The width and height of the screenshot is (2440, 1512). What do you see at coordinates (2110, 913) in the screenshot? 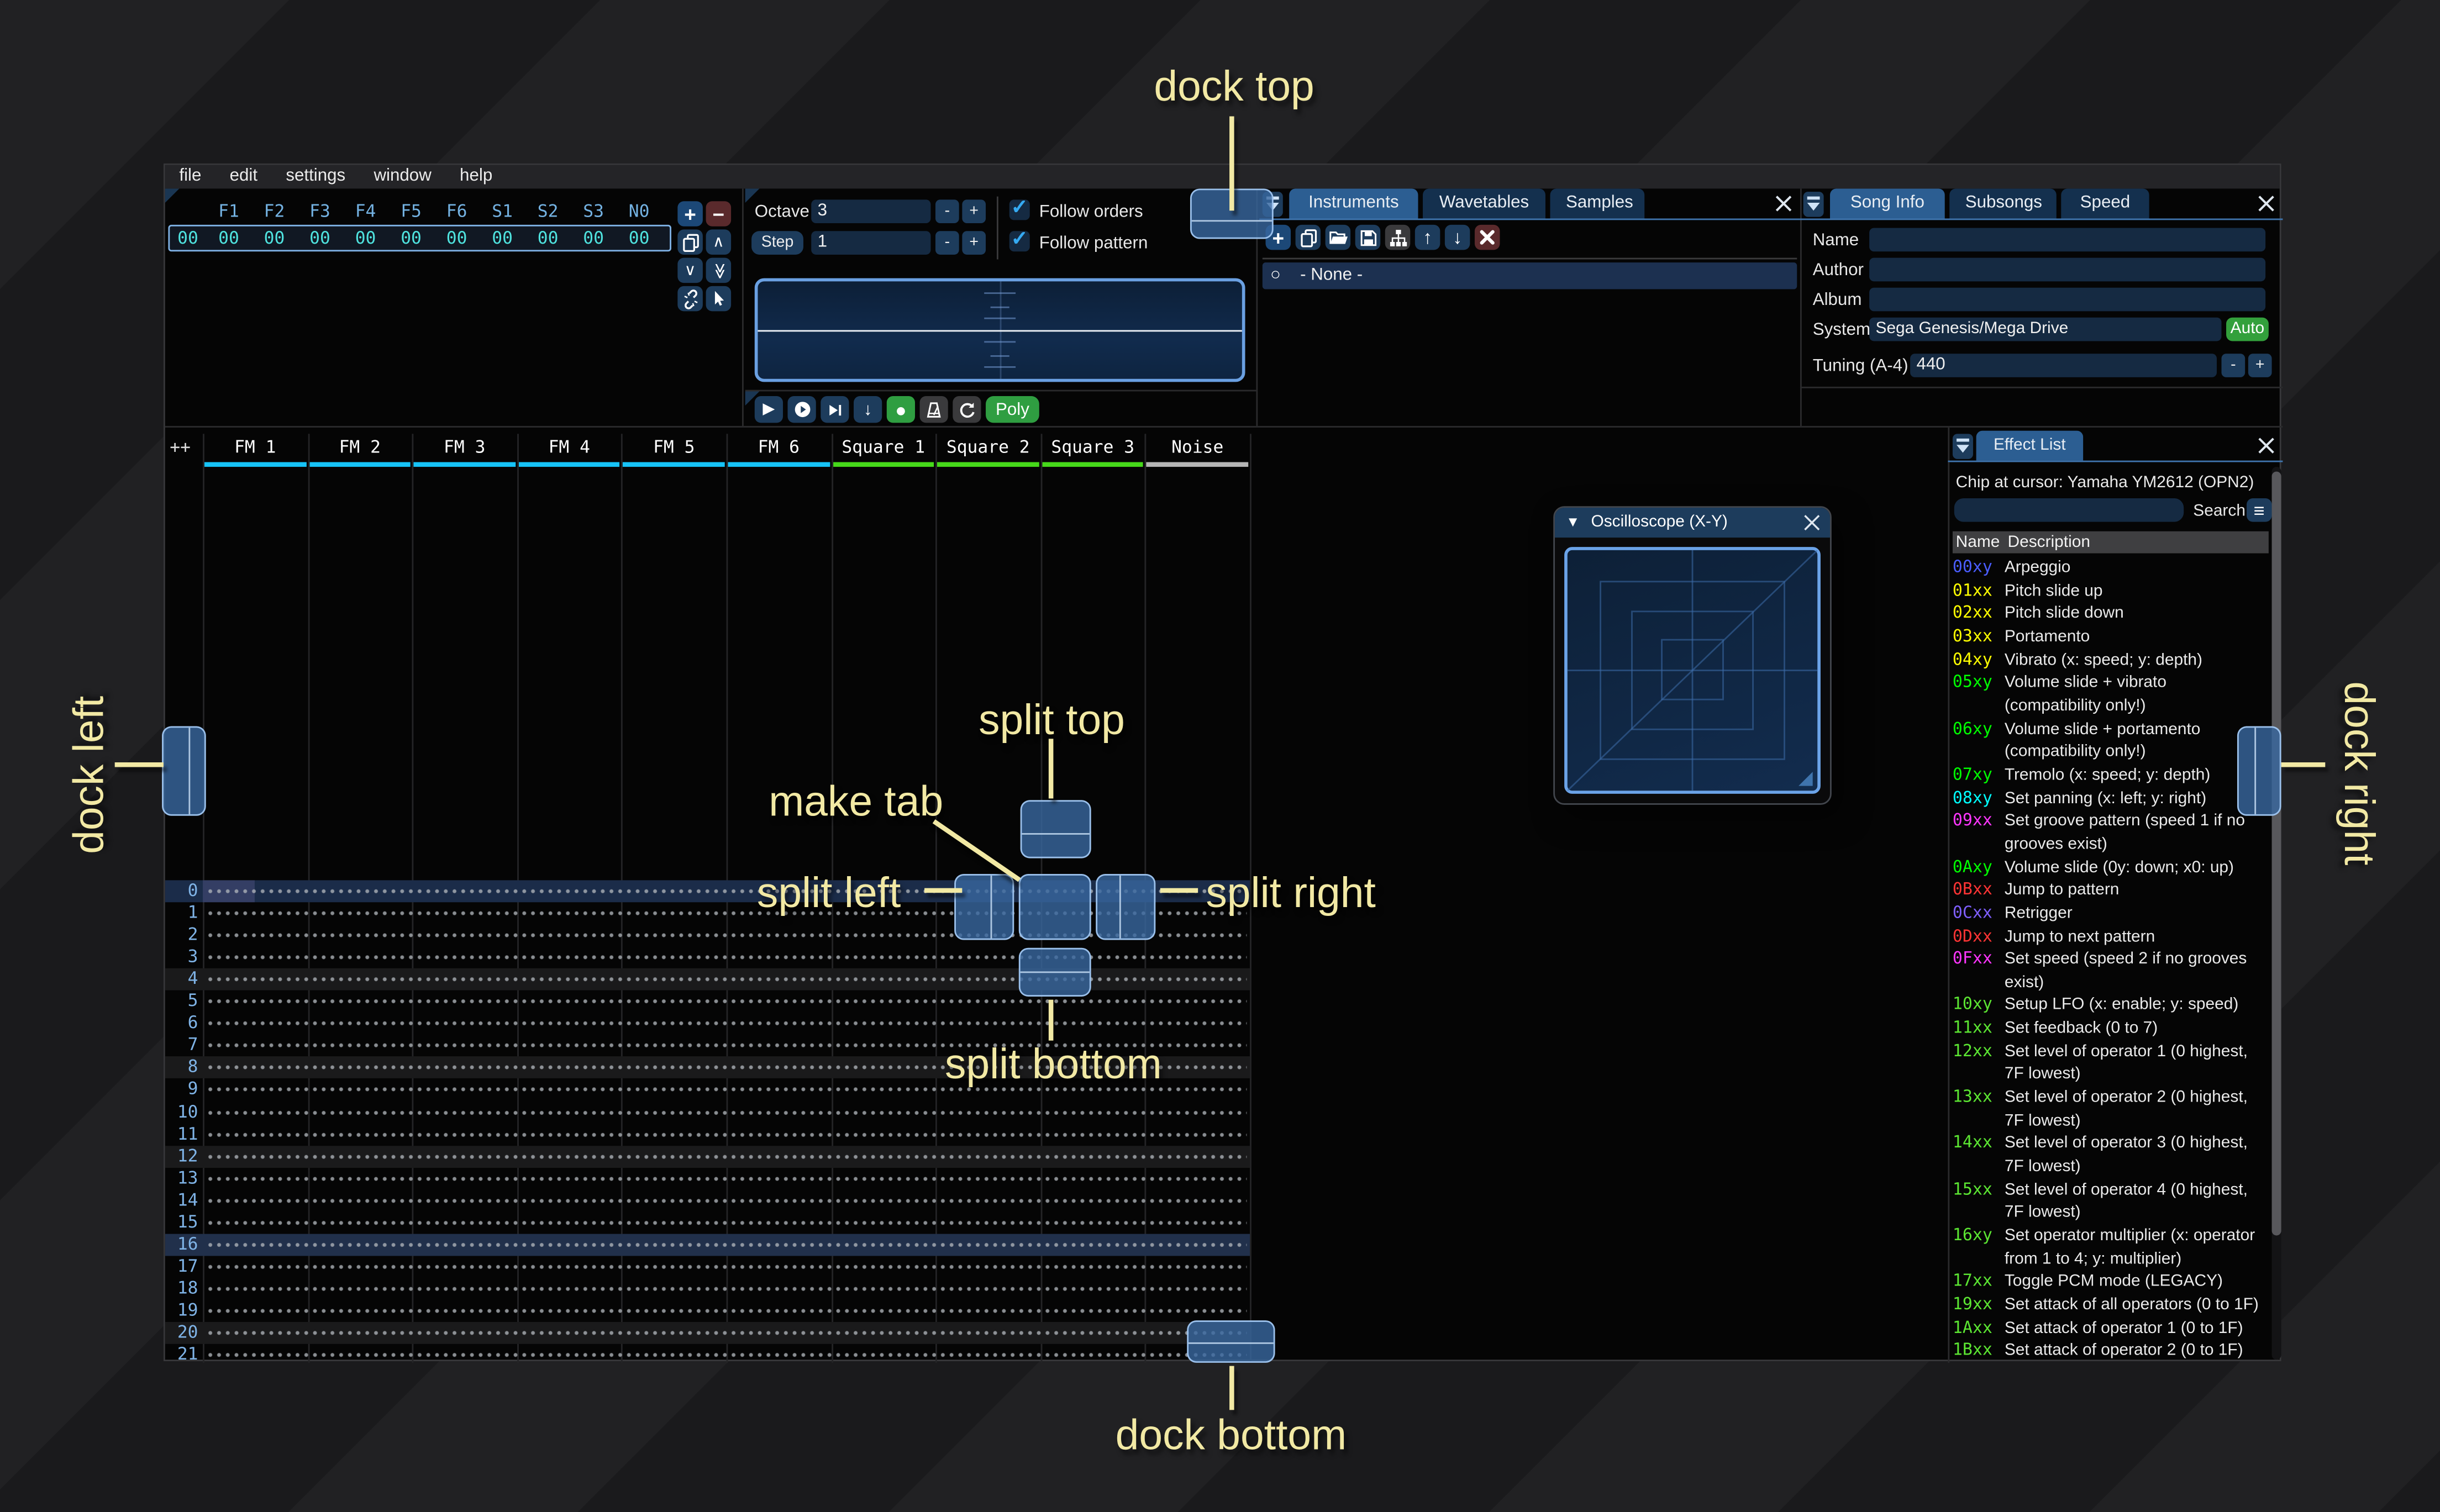
I see `effect-row: 0CxxRetrigger` at bounding box center [2110, 913].